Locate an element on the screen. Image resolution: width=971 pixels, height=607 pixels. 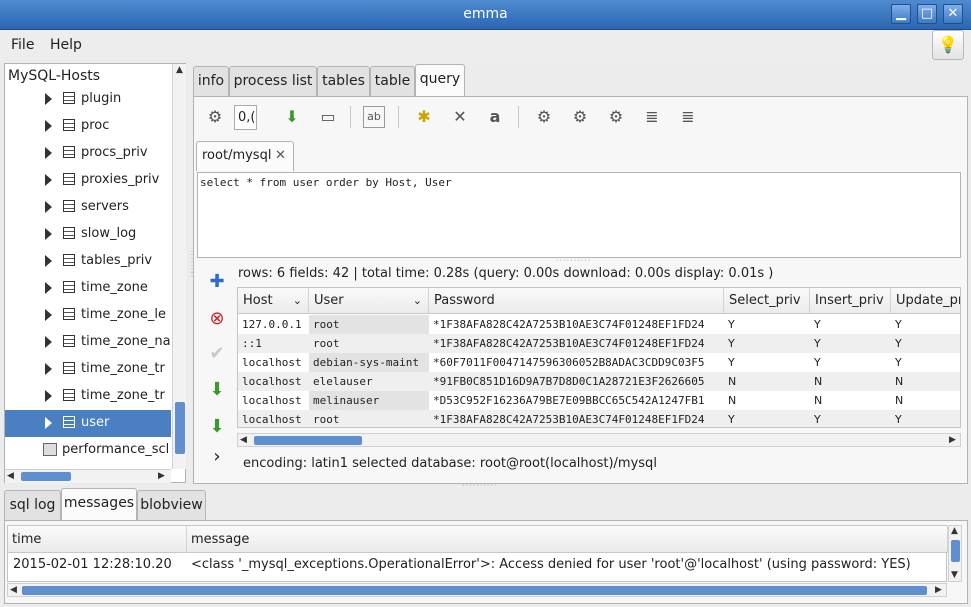
tree-item-table: time_zone_tr is located at coordinates (88, 396).